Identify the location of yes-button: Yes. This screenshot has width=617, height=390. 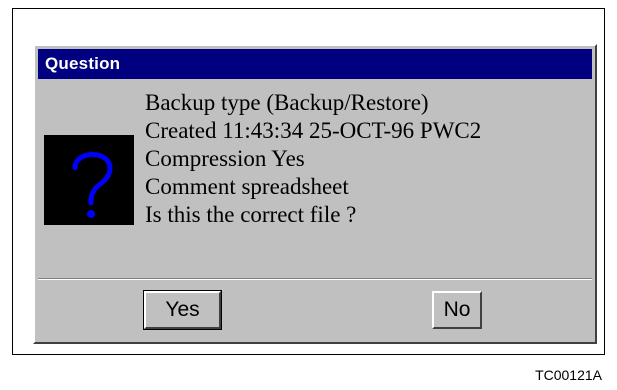
(182, 310).